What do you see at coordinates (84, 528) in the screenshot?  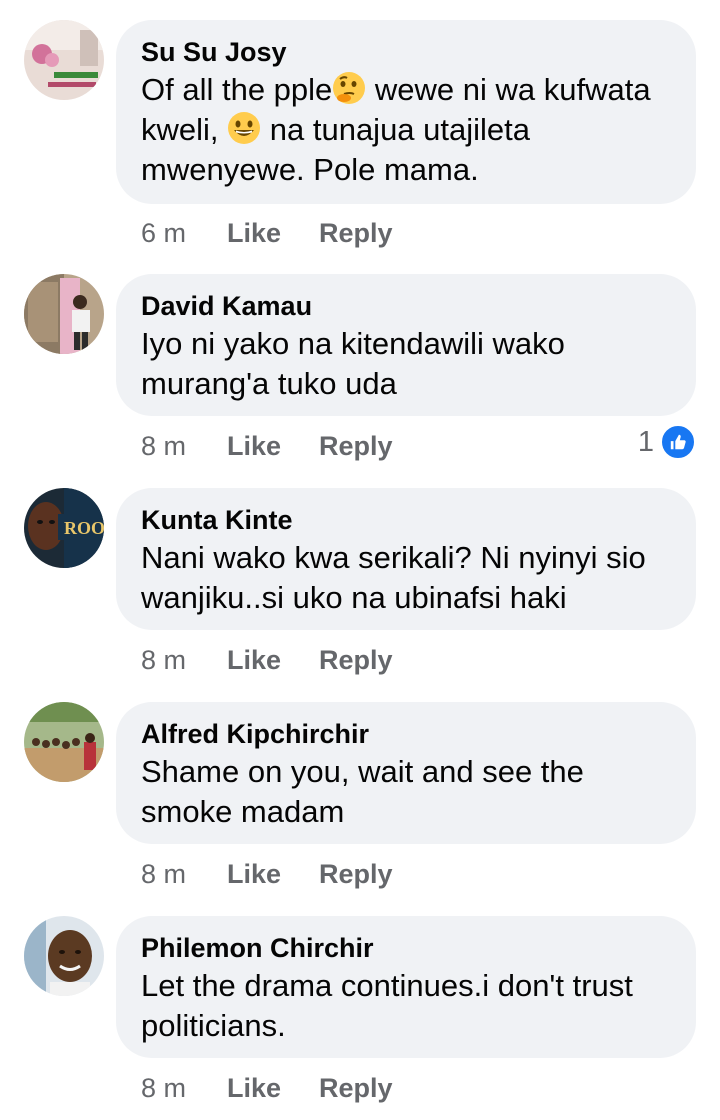 I see `avatar-text: ROOT` at bounding box center [84, 528].